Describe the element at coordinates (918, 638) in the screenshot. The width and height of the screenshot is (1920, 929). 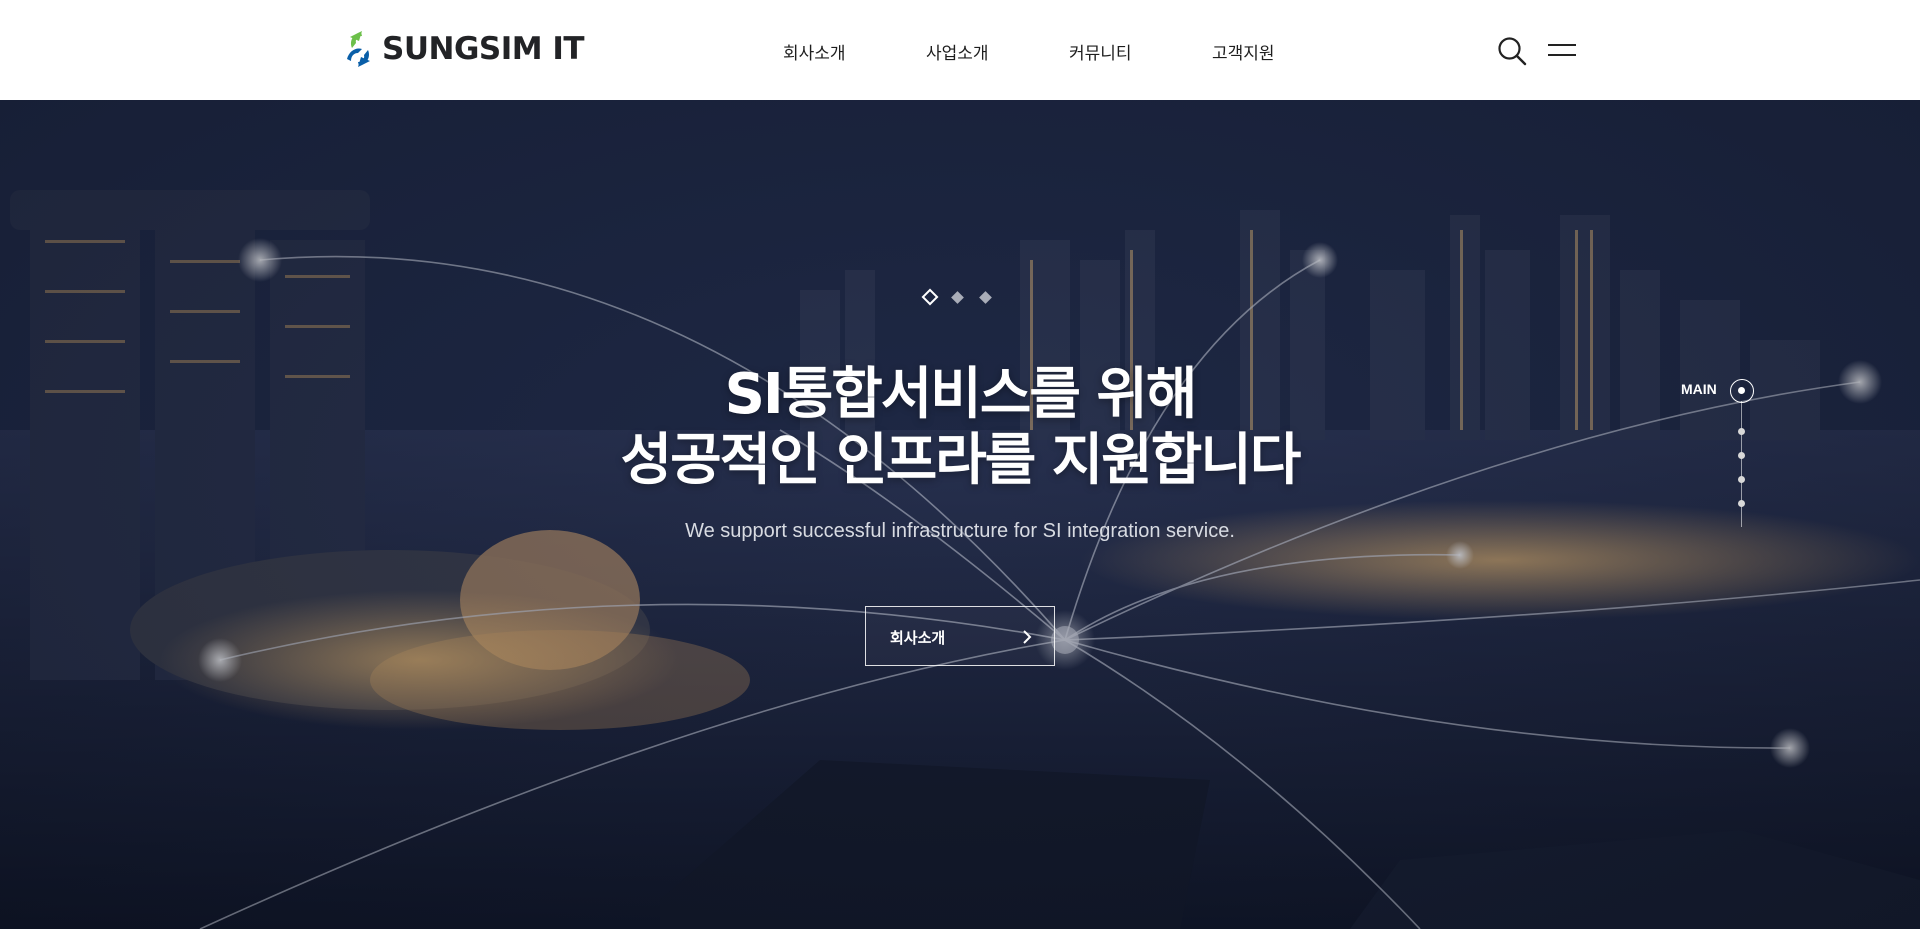
I see `company-intro-button-label: 회사소개` at that location.